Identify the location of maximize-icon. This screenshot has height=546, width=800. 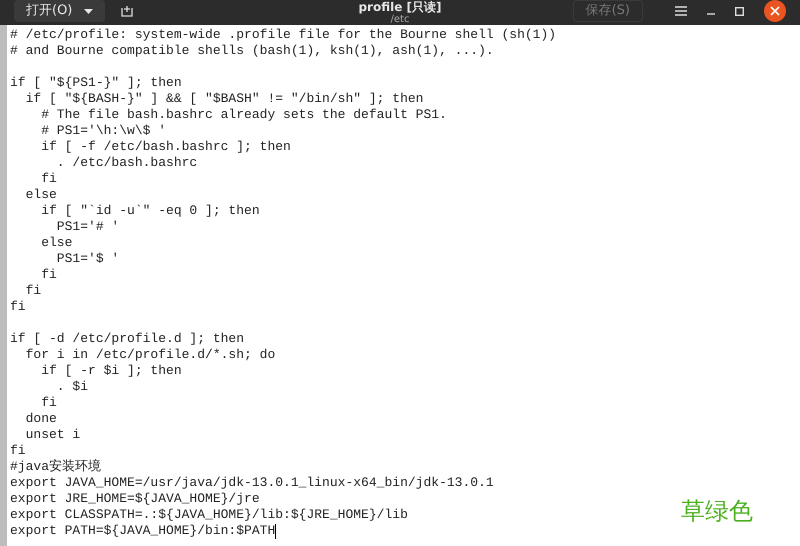
(739, 11).